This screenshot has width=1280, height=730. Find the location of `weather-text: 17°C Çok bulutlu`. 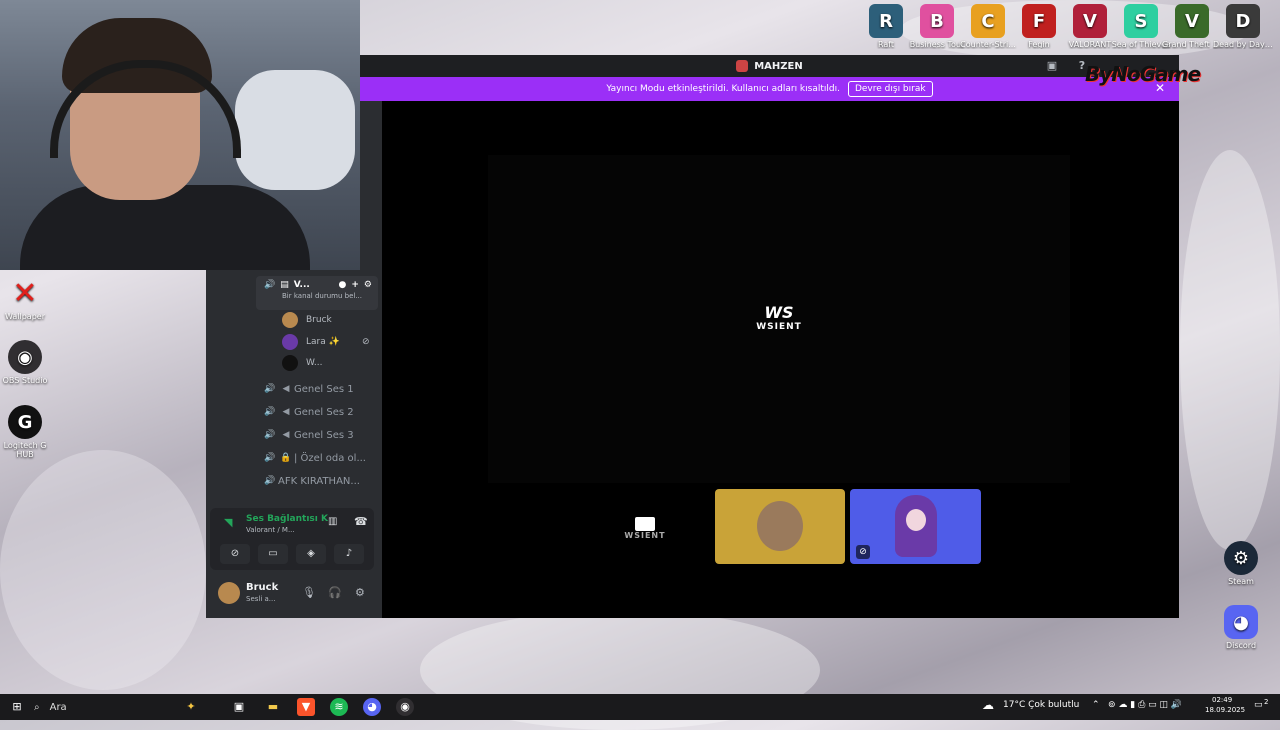

weather-text: 17°C Çok bulutlu is located at coordinates (1041, 705).